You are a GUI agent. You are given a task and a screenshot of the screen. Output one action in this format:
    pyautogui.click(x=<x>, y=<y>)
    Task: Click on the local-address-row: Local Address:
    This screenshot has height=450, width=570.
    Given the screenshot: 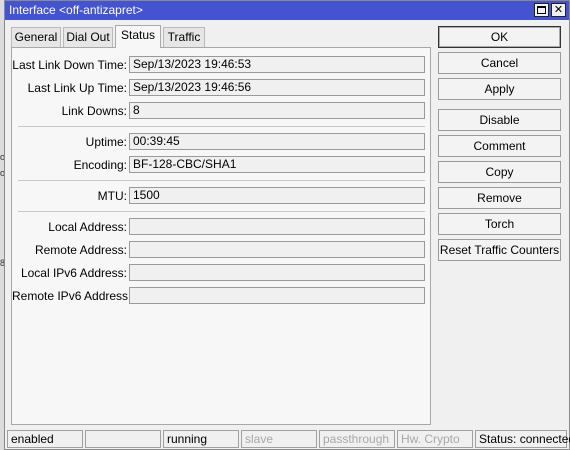 What is the action you would take?
    pyautogui.click(x=221, y=227)
    